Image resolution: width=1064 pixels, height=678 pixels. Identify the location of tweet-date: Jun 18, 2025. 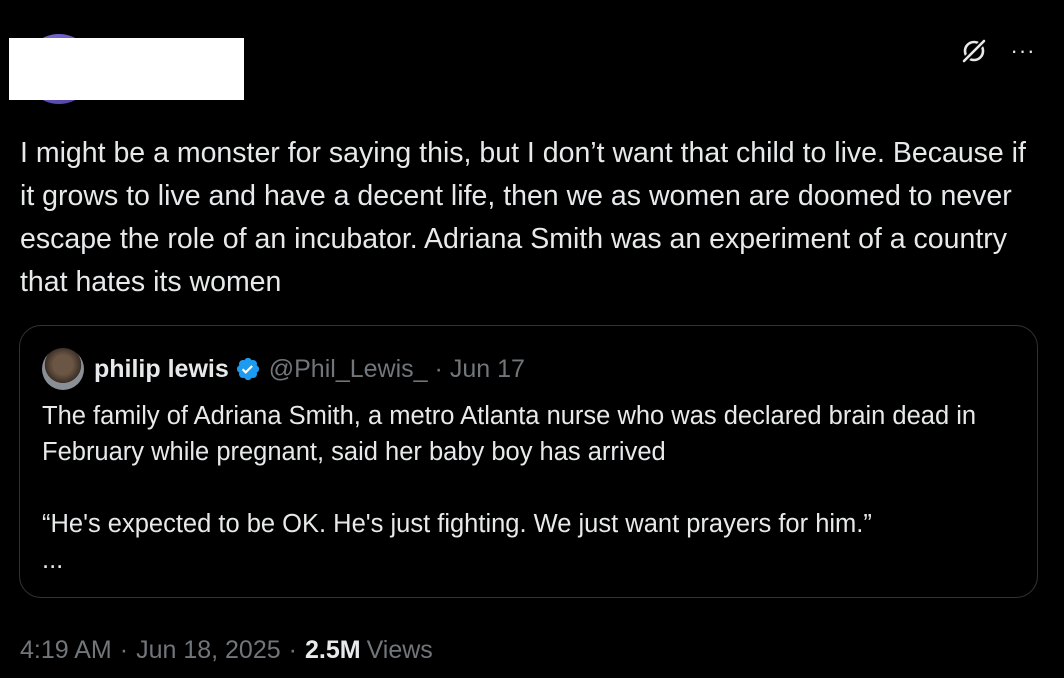
(208, 650).